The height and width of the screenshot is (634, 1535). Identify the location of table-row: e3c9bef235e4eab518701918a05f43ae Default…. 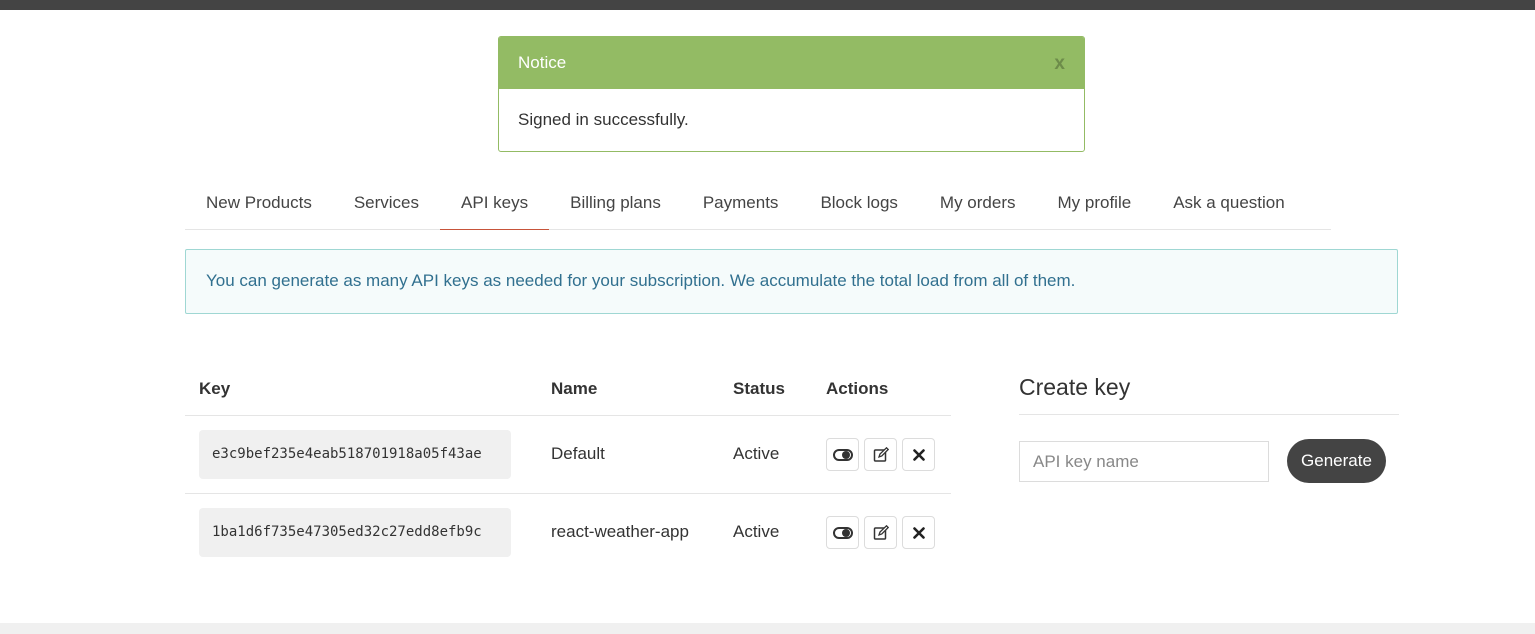
(568, 454).